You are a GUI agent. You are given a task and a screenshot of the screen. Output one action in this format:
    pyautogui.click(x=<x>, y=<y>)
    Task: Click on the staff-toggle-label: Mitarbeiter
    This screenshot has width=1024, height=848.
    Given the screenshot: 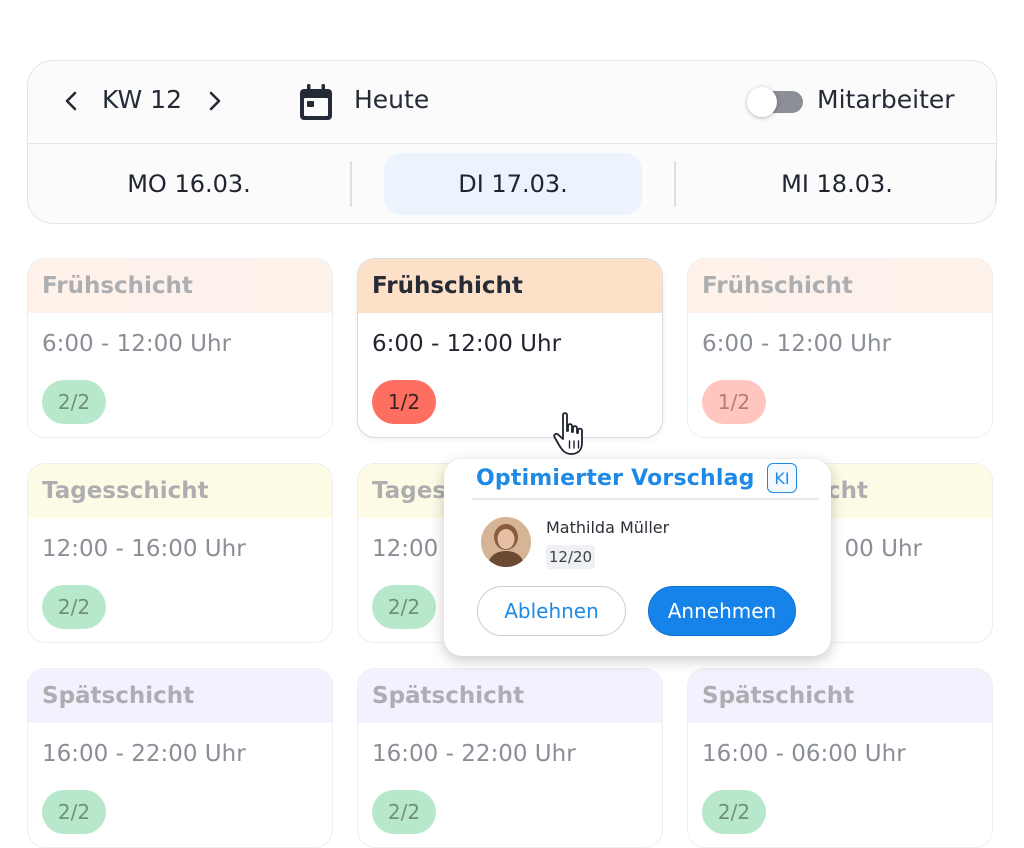 What is the action you would take?
    pyautogui.click(x=886, y=99)
    